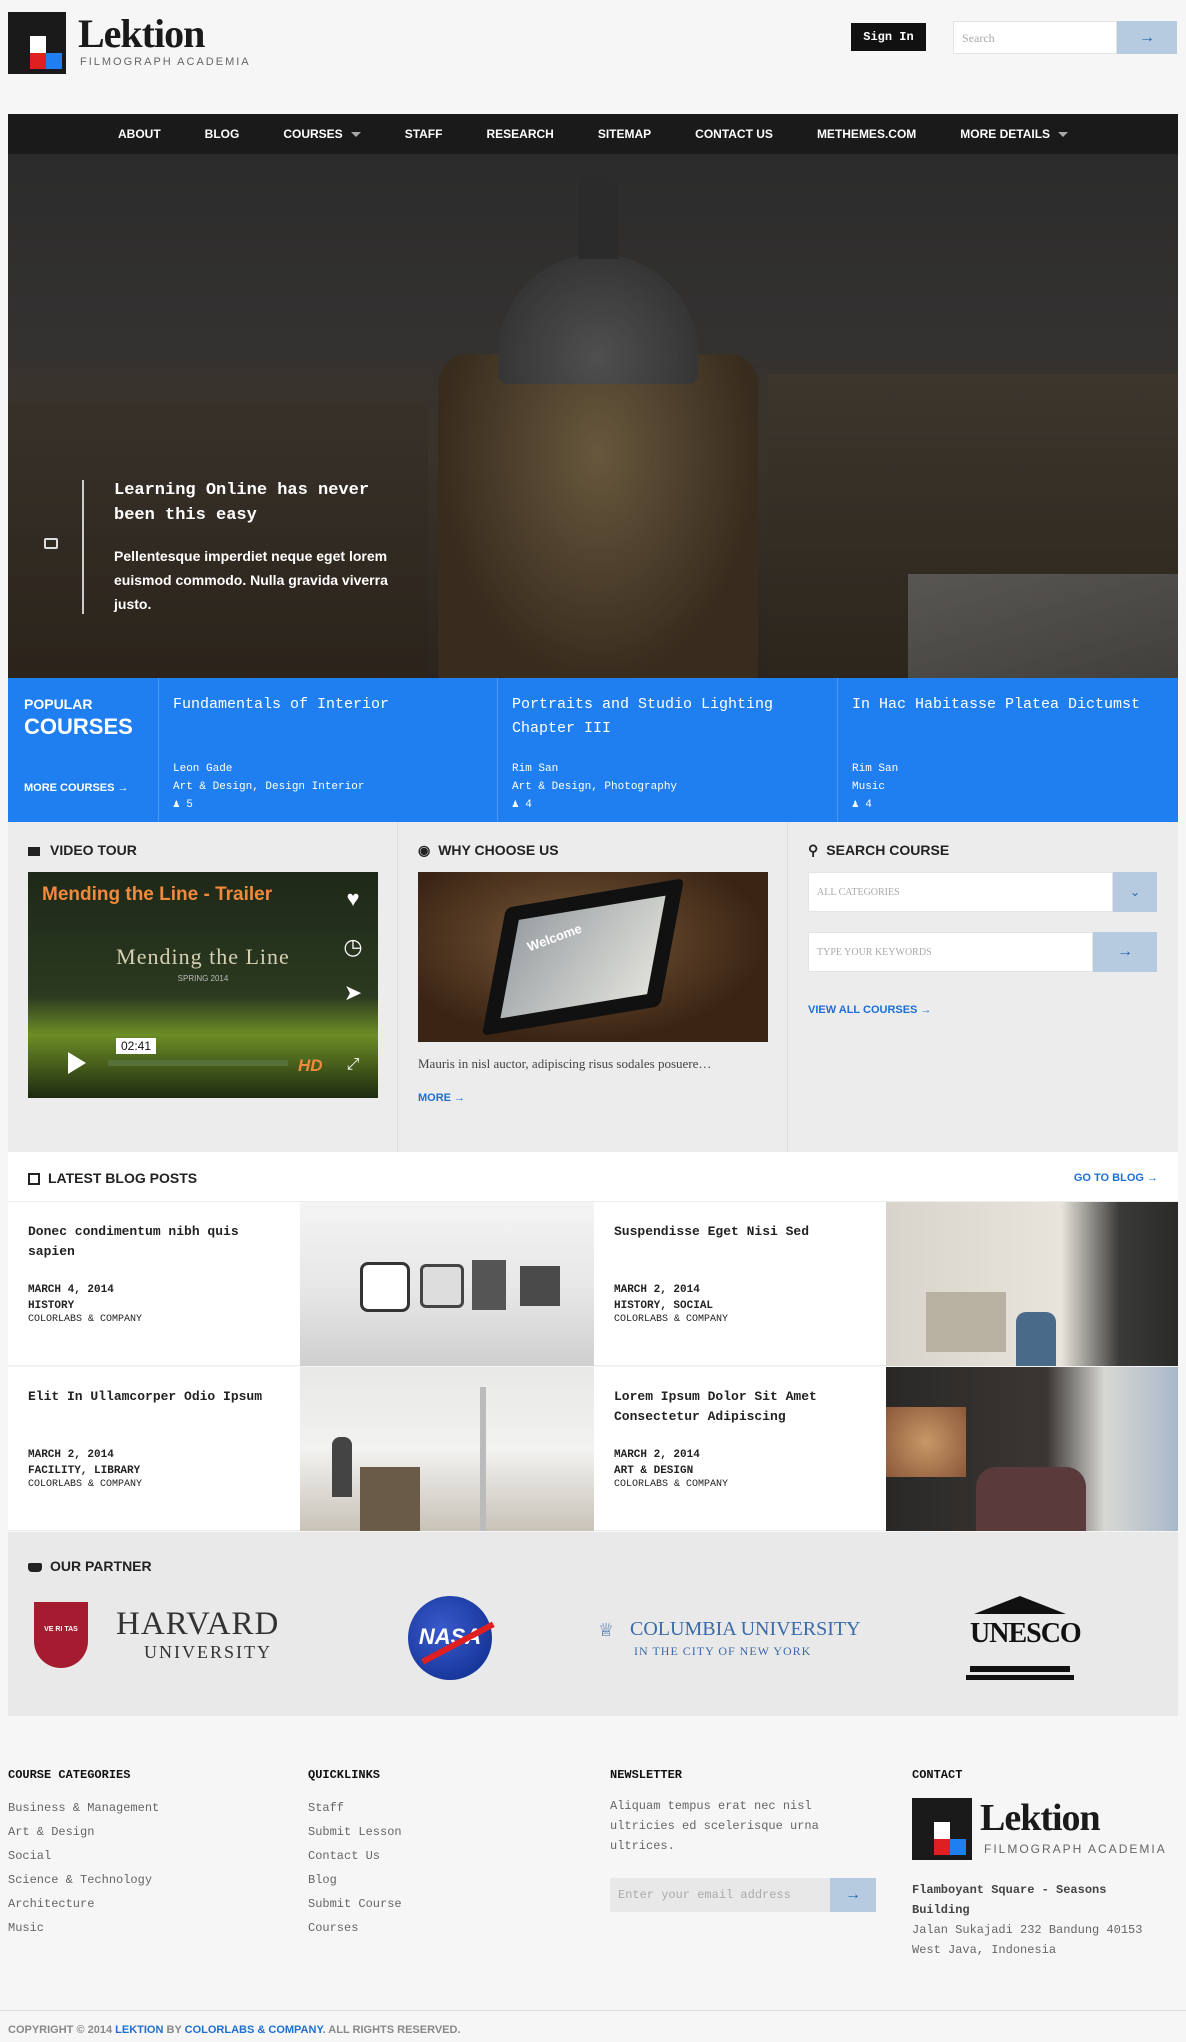  What do you see at coordinates (269, 787) in the screenshot?
I see `course-category: Art & Design, Design Interior` at bounding box center [269, 787].